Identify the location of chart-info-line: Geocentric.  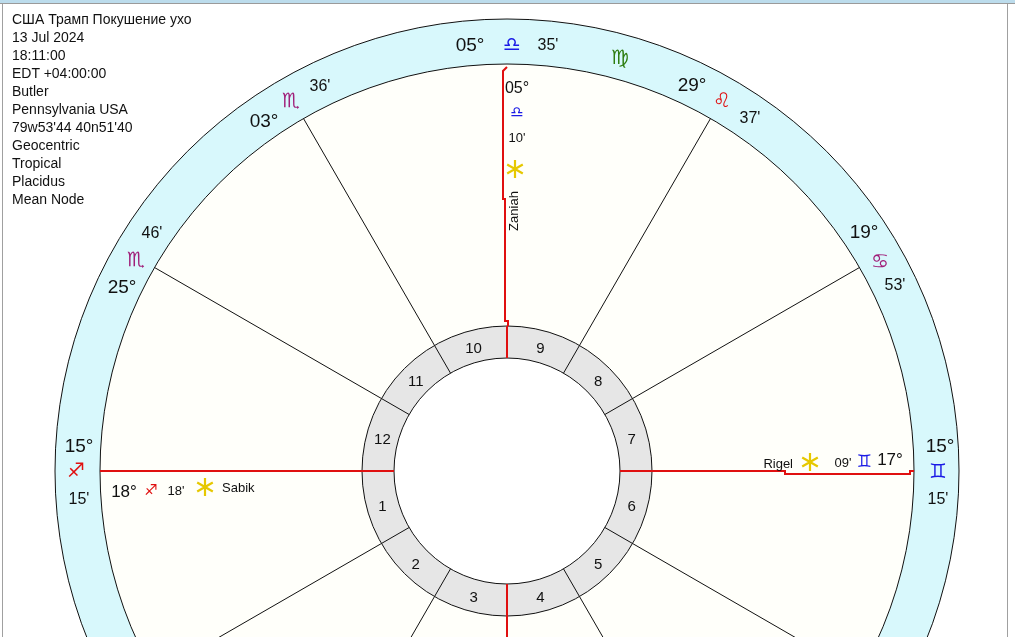
(46, 145).